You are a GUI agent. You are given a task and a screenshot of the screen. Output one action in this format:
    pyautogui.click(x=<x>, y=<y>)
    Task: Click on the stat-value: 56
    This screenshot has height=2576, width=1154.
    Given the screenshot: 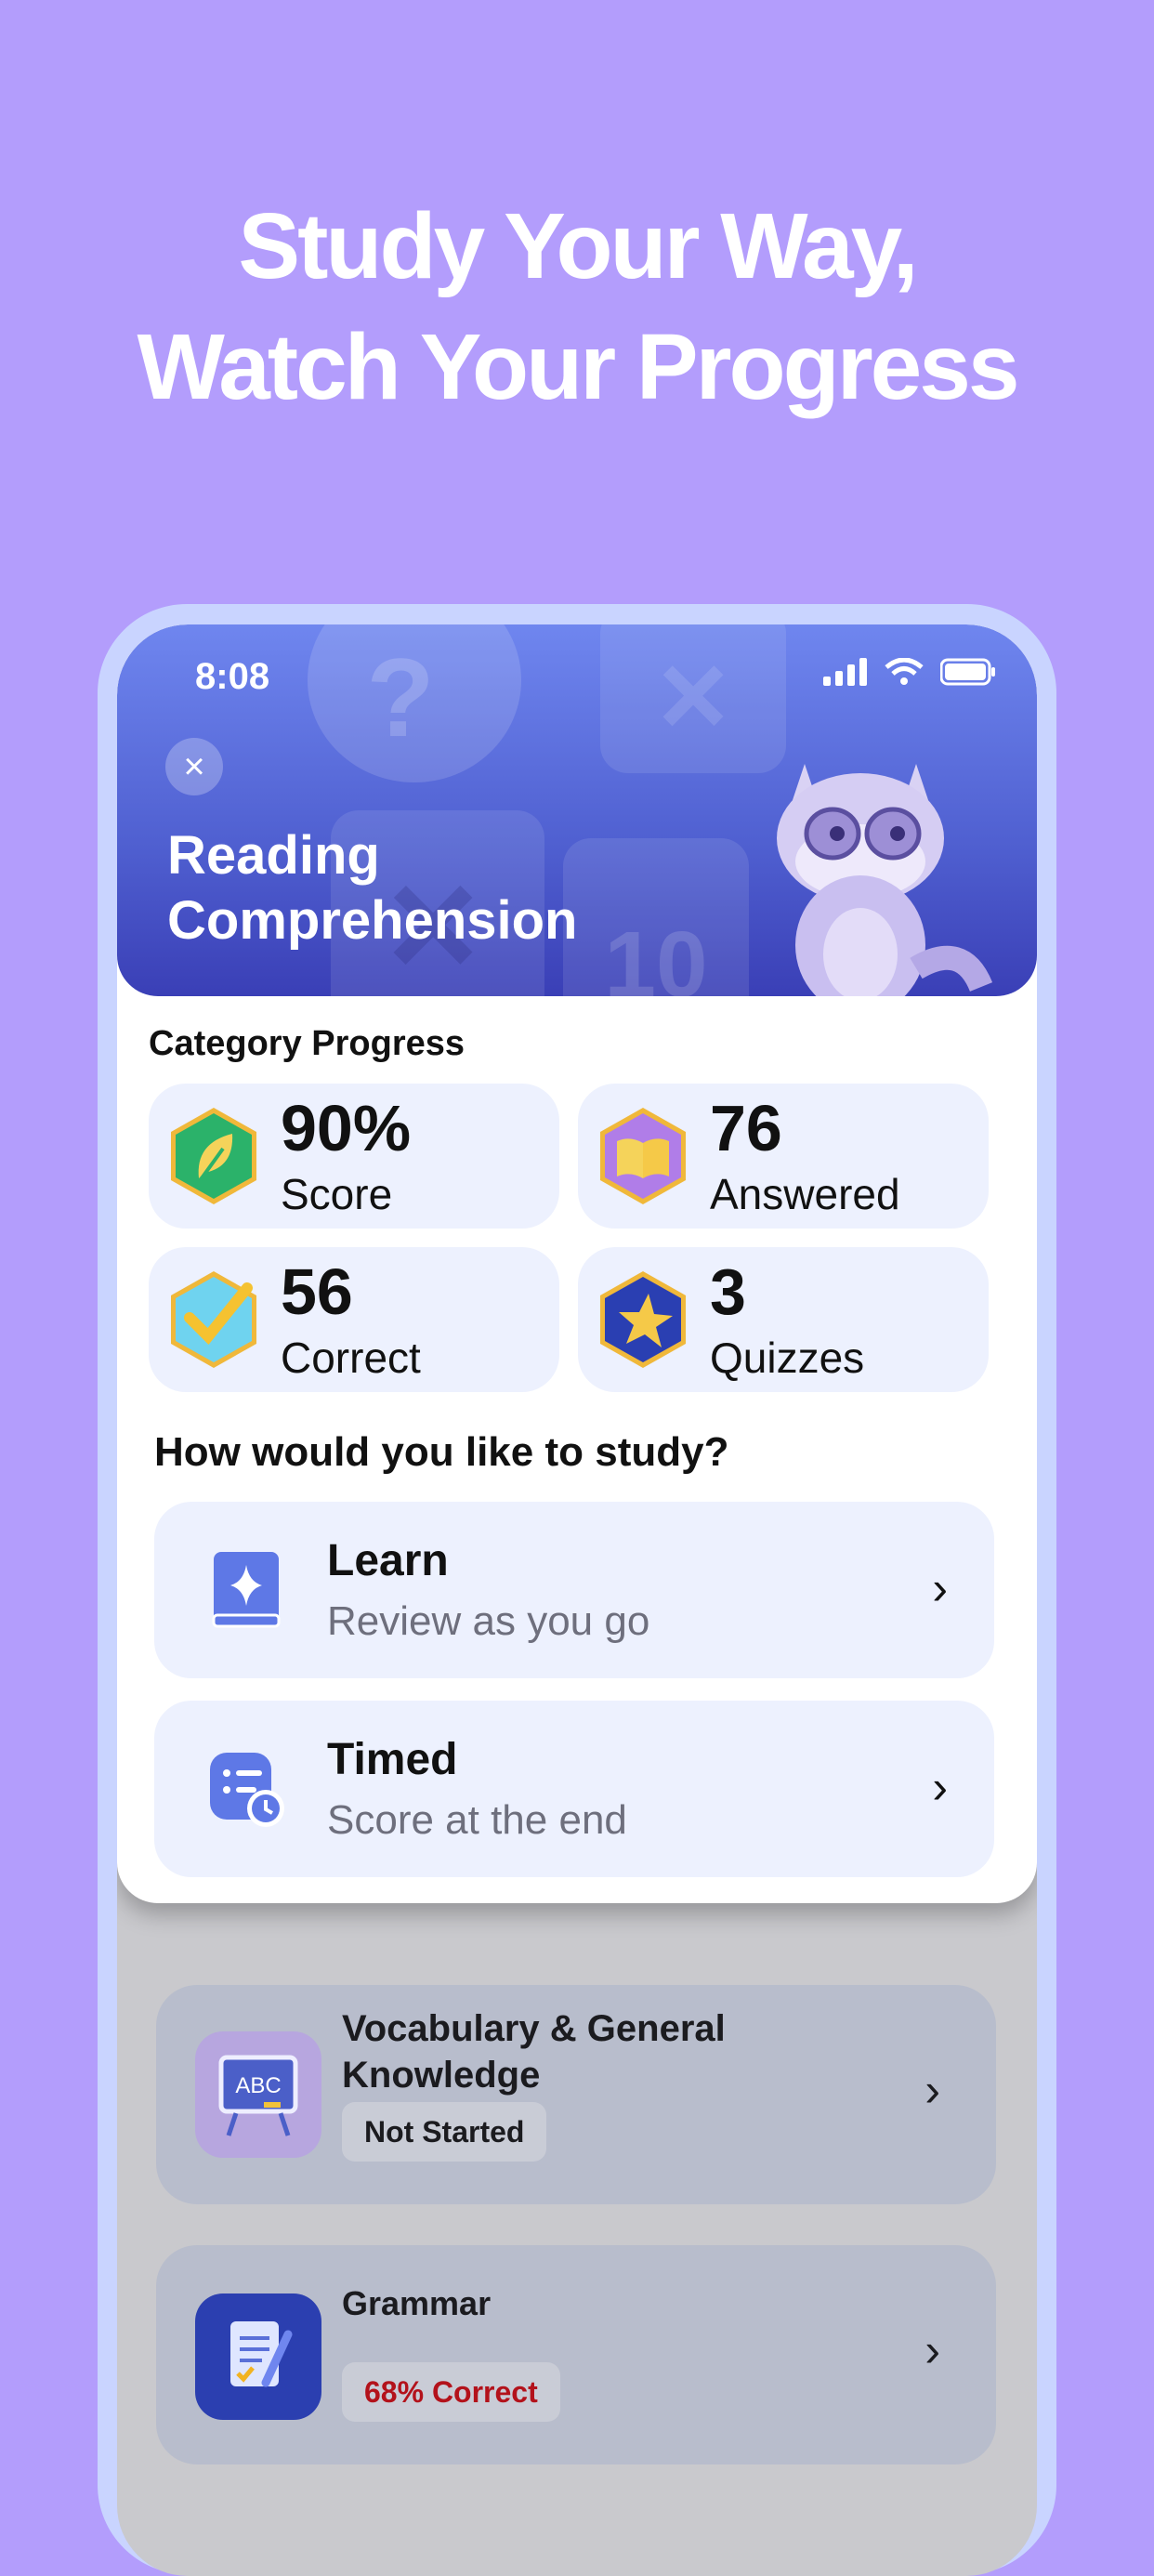 What is the action you would take?
    pyautogui.click(x=317, y=1291)
    